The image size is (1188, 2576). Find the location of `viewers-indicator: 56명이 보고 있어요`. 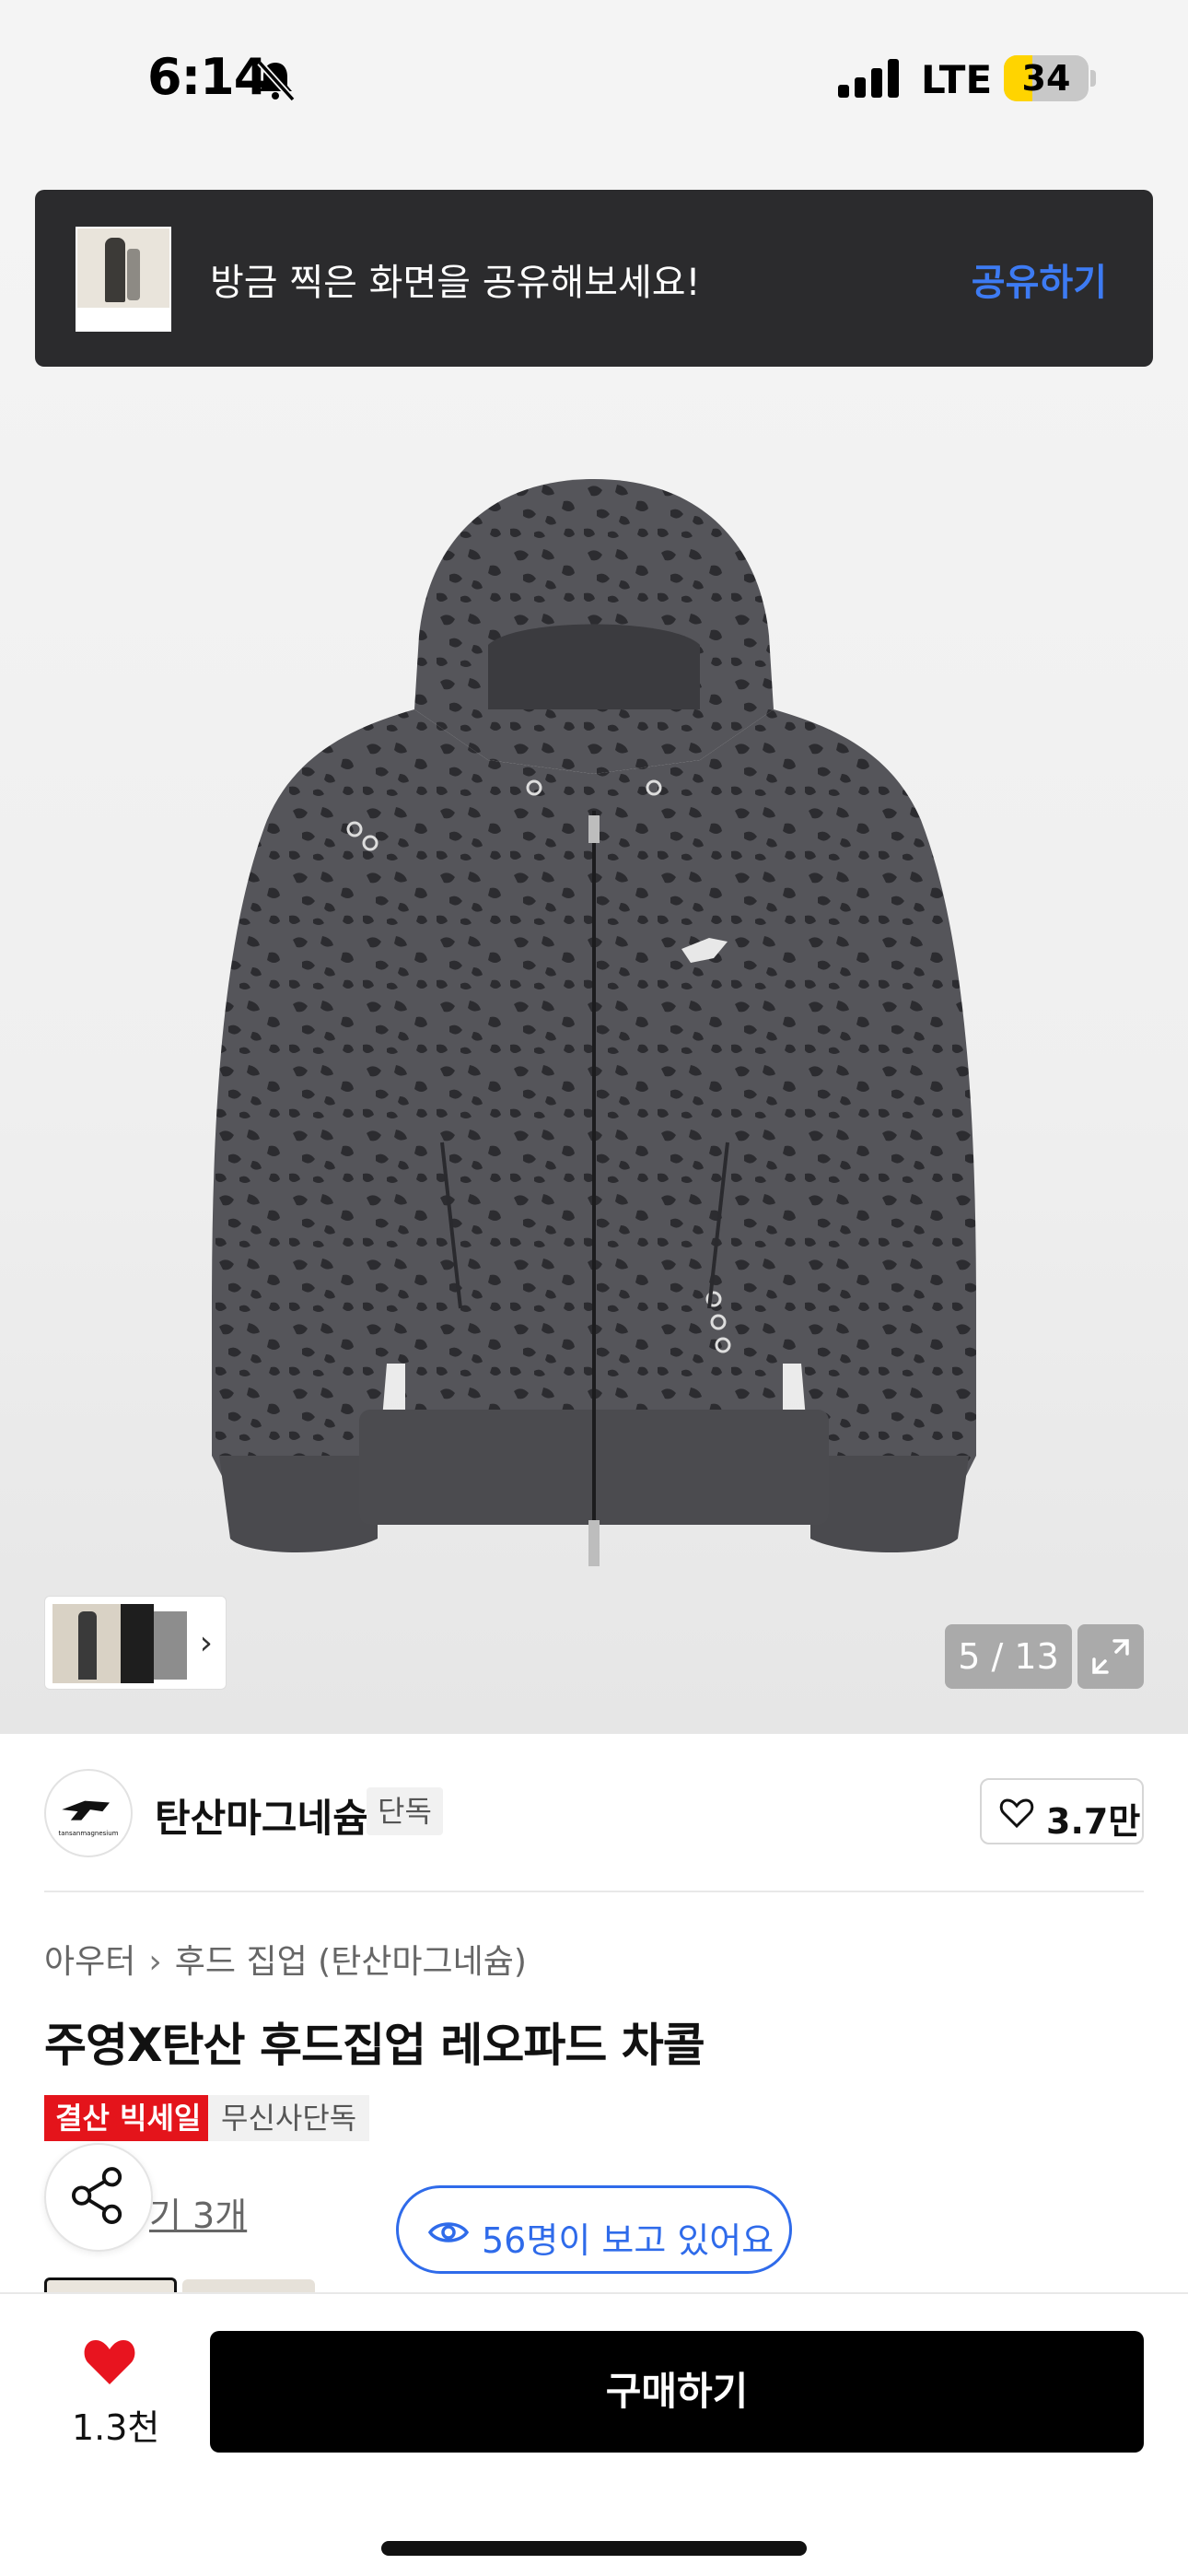

viewers-indicator: 56명이 보고 있어요 is located at coordinates (594, 2229).